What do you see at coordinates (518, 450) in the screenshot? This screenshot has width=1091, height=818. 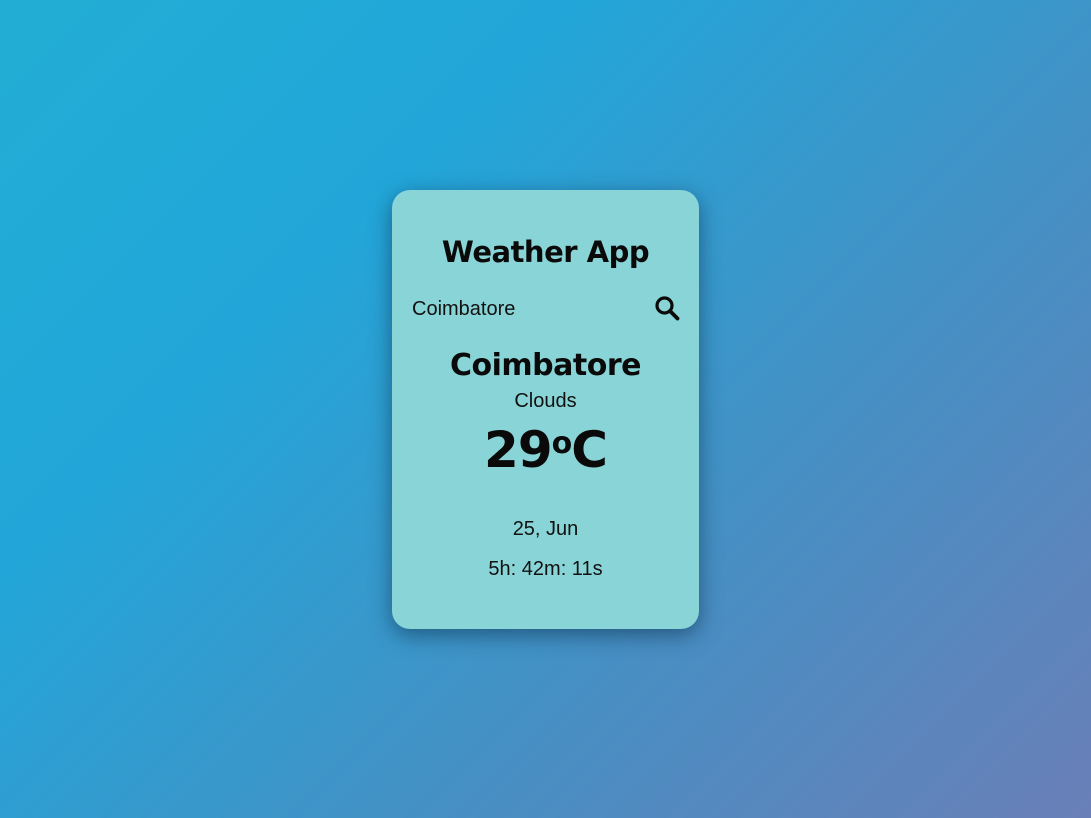 I see `temperature-value: 29` at bounding box center [518, 450].